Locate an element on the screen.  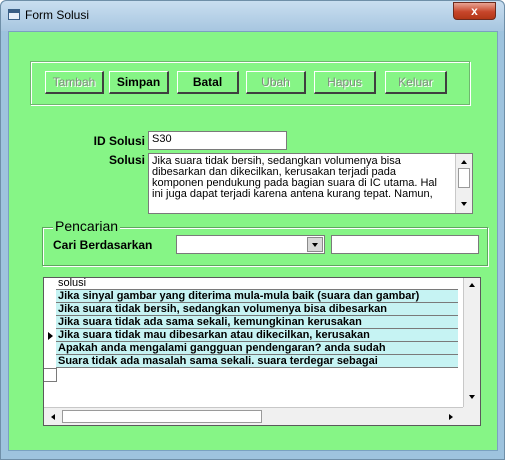
cari-berdasarkan-value is located at coordinates (178, 246).